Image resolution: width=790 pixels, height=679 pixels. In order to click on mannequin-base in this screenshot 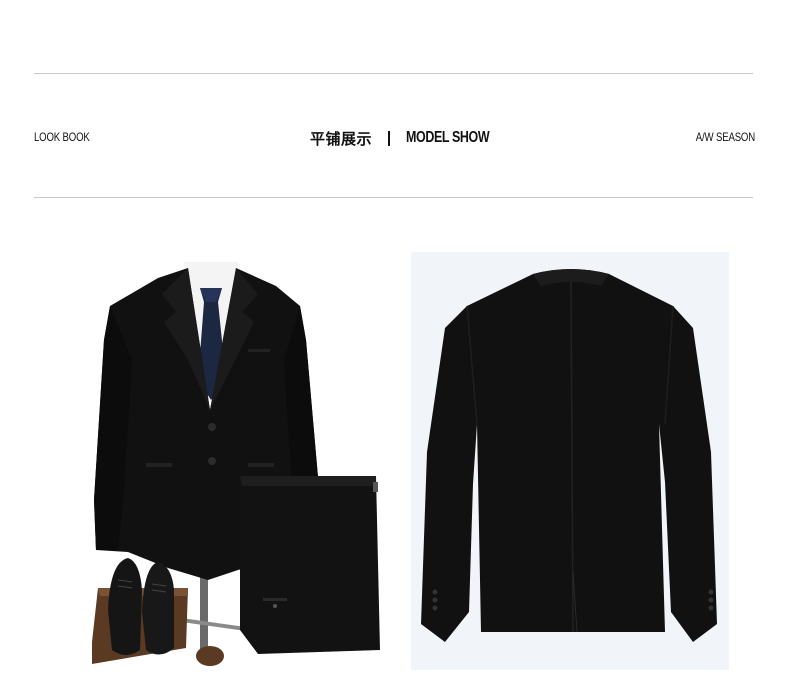, I will do `click(210, 656)`.